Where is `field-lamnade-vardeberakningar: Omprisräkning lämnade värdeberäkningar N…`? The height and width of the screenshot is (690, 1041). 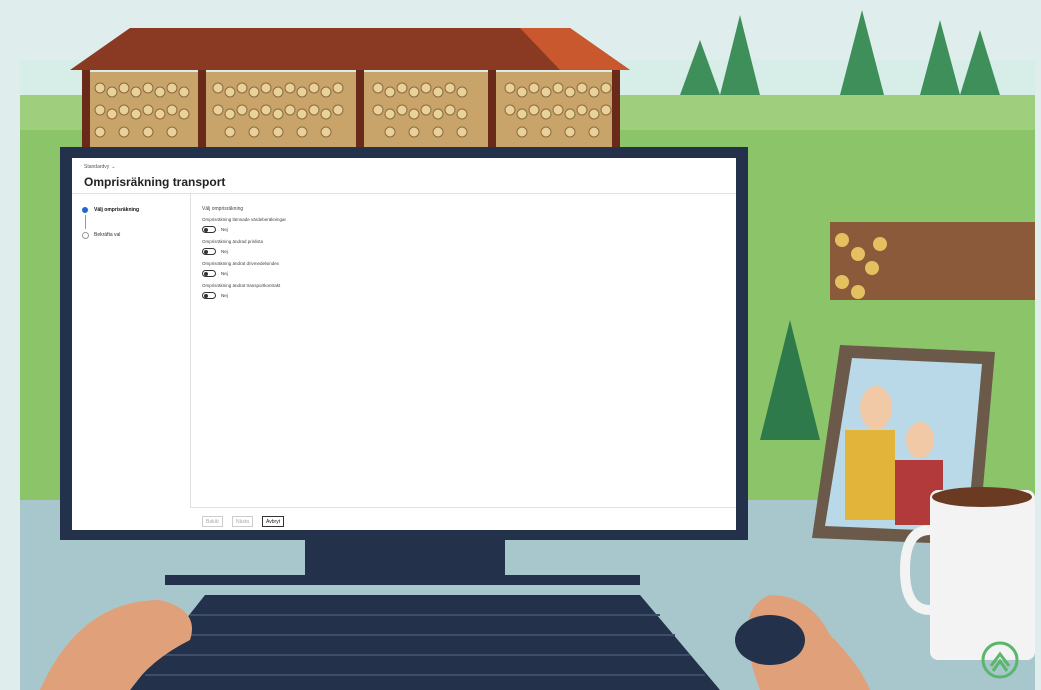
field-lamnade-vardeberakningar: Omprisräkning lämnade värdeberäkningar N… is located at coordinates (462, 225).